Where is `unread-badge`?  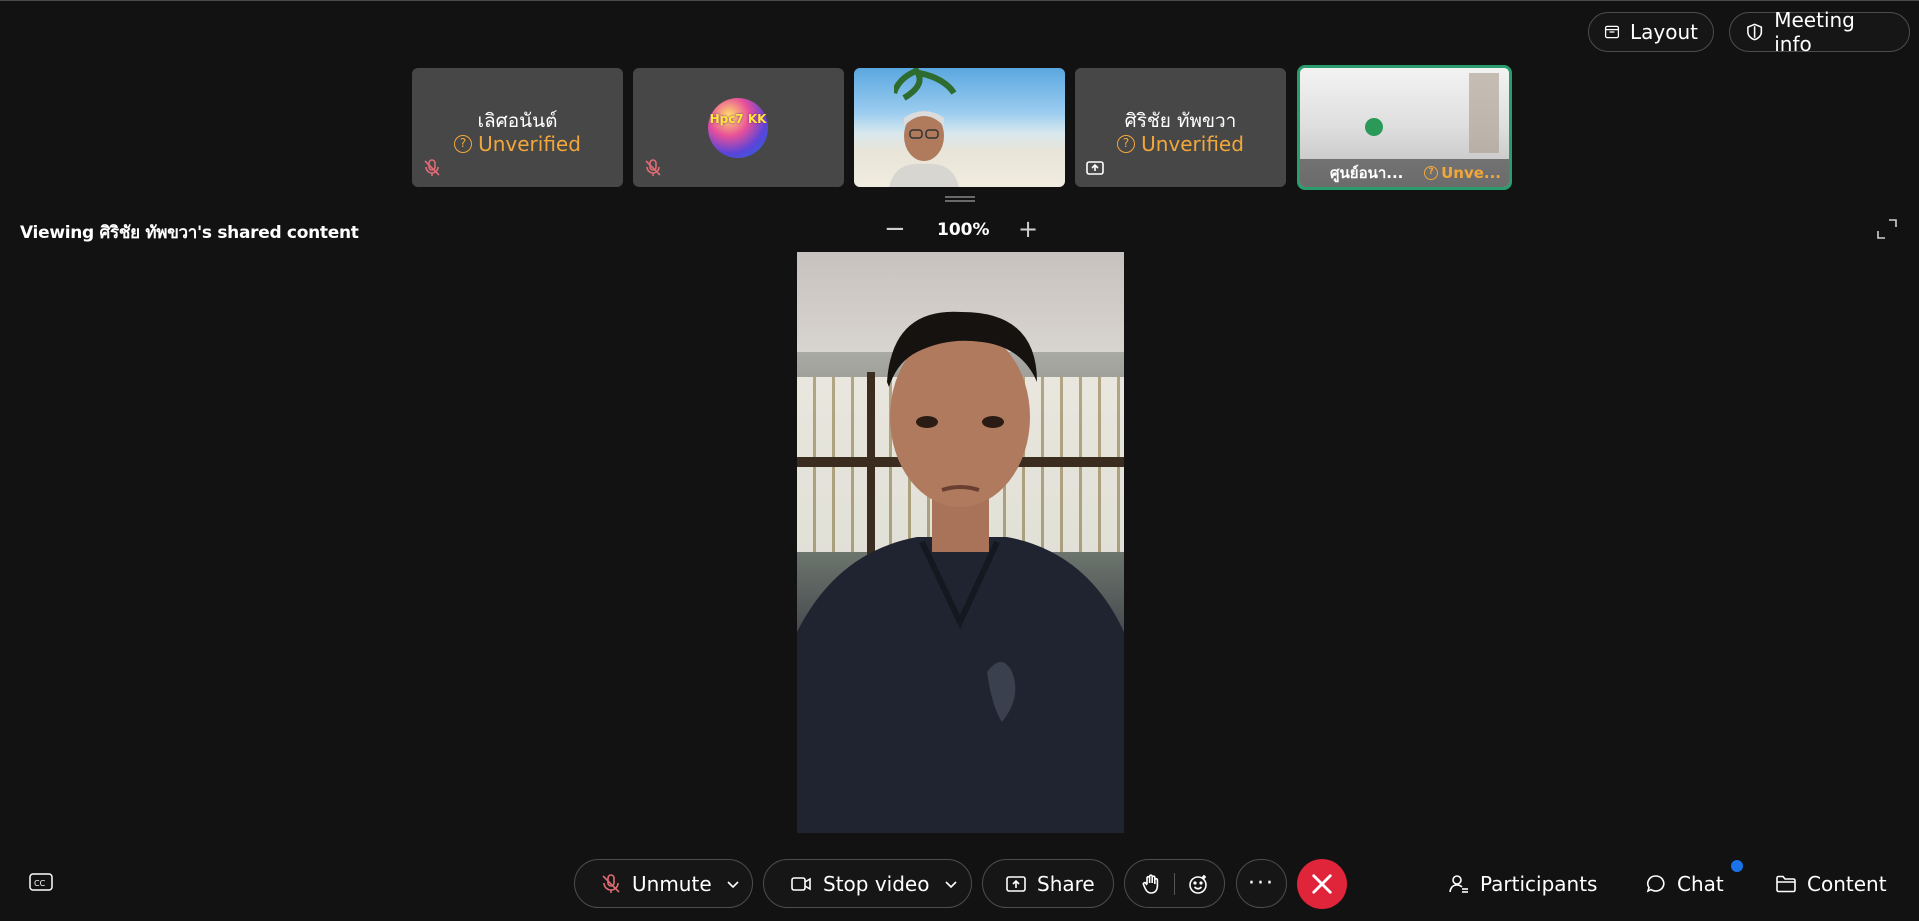
unread-badge is located at coordinates (1737, 866).